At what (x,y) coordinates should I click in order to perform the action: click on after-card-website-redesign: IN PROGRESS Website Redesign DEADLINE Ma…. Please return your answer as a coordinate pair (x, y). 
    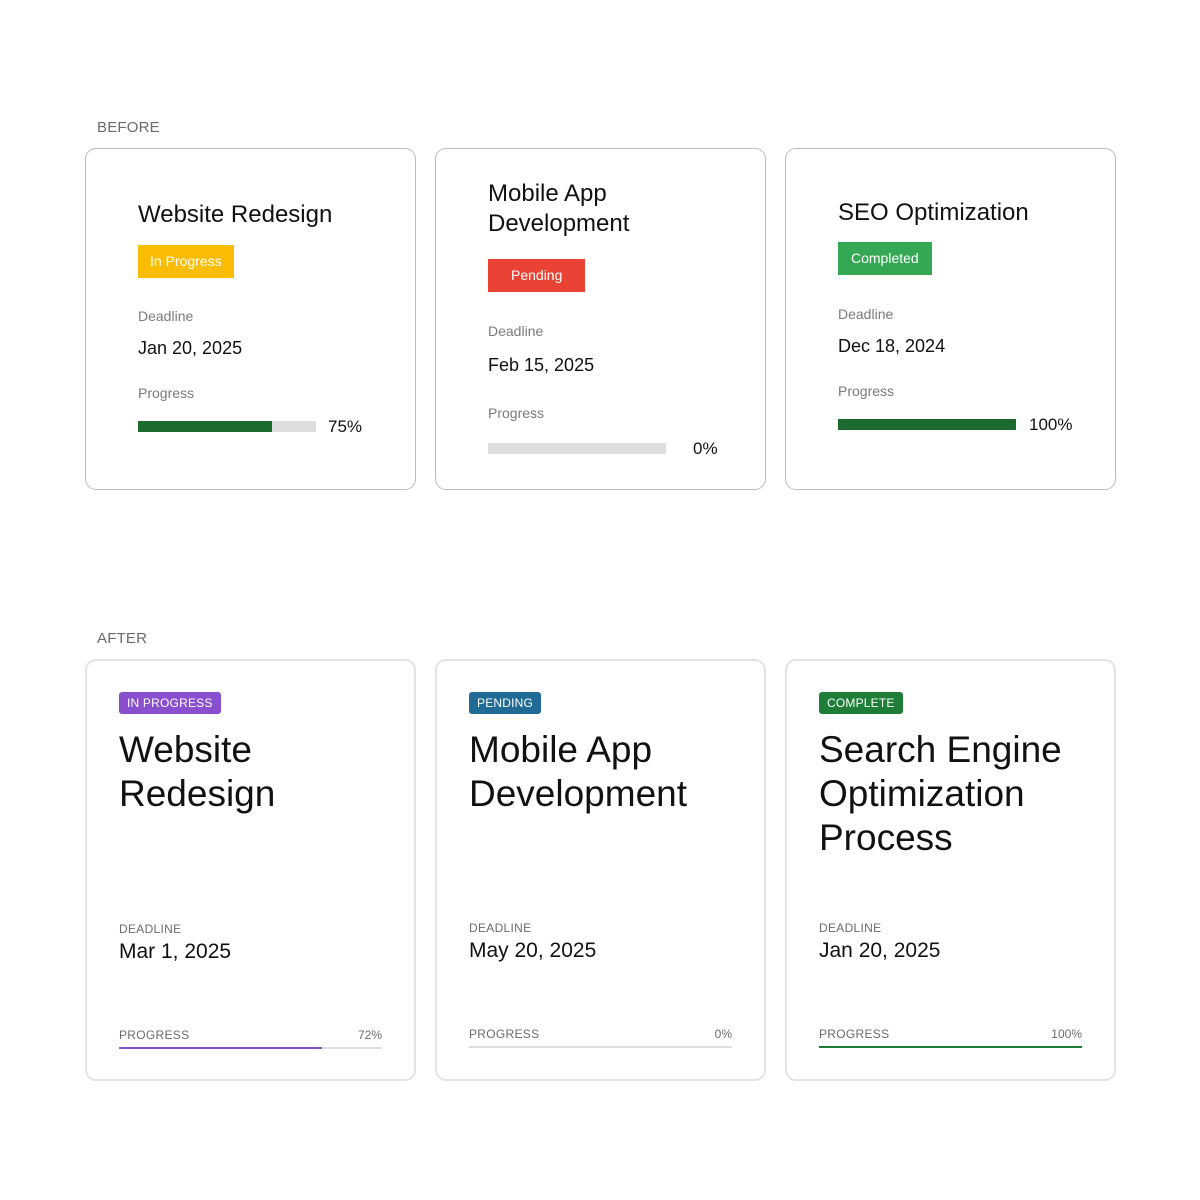
    Looking at the image, I should click on (250, 870).